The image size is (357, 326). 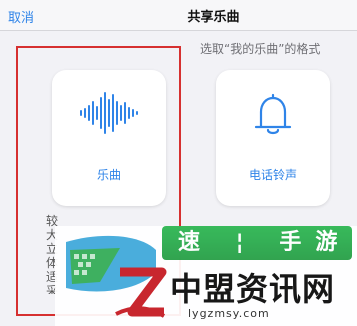 I want to click on watermark-banner: 速 ¦ 手游, so click(x=257, y=243).